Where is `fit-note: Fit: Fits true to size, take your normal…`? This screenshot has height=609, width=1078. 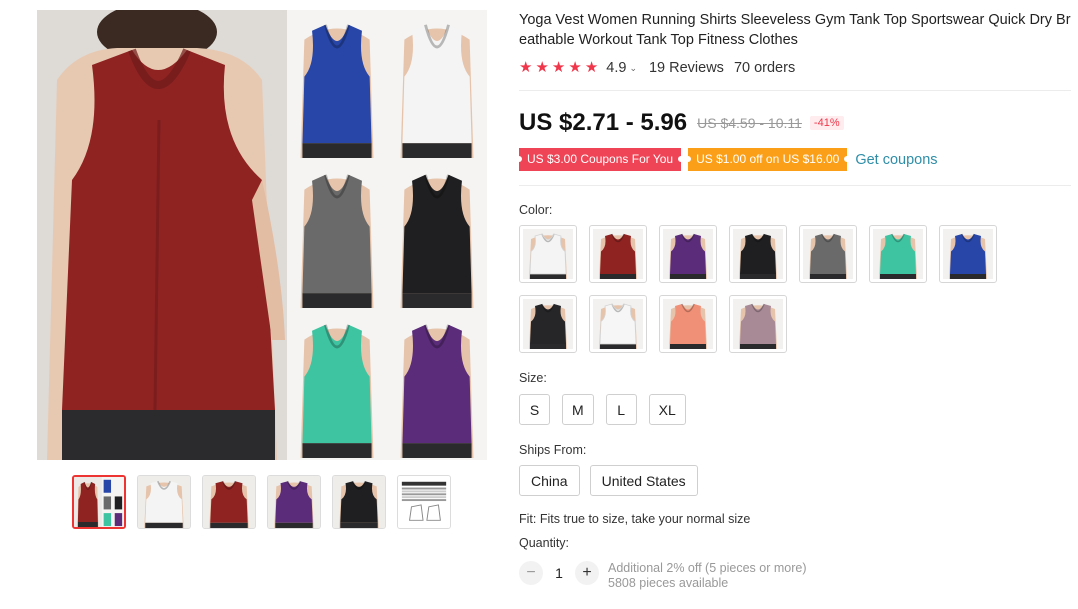
fit-note: Fit: Fits true to size, take your normal… is located at coordinates (635, 519).